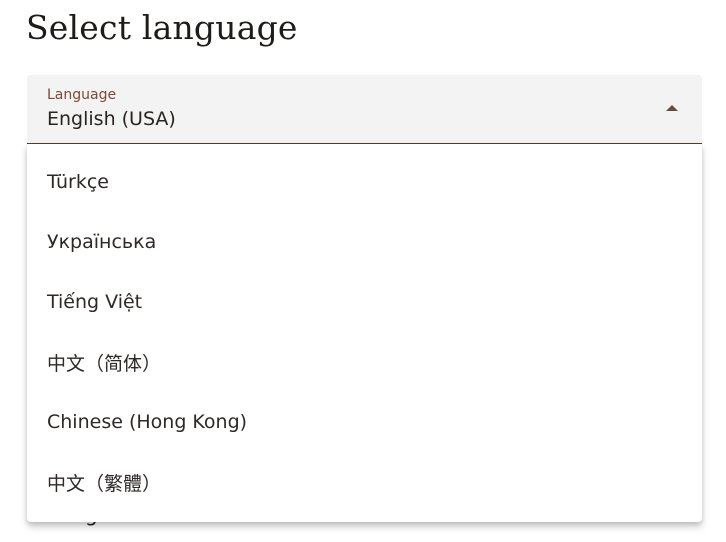 This screenshot has height=542, width=726. Describe the element at coordinates (364, 362) in the screenshot. I see `language-option-chinese-simplified: 中文（简体）` at that location.